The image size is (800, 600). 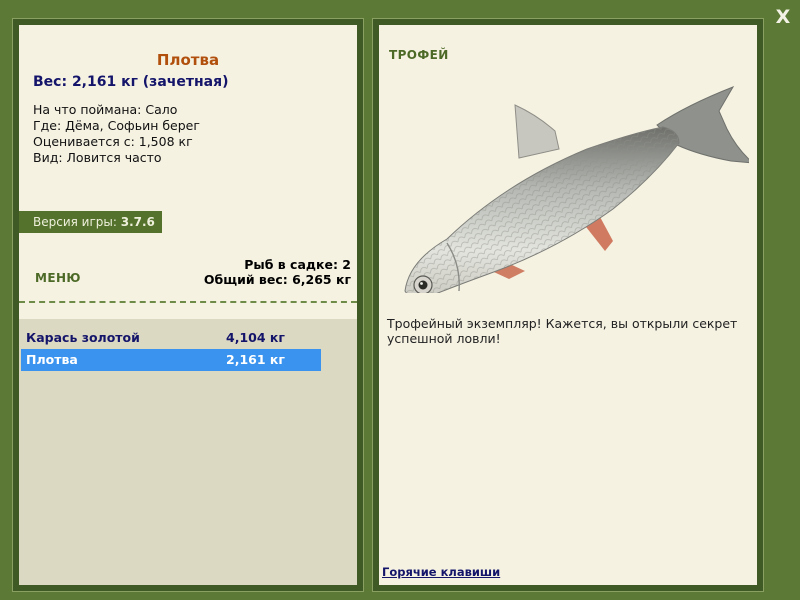 What do you see at coordinates (116, 125) in the screenshot?
I see `location-info: Где: Дёма, Софьин берег` at bounding box center [116, 125].